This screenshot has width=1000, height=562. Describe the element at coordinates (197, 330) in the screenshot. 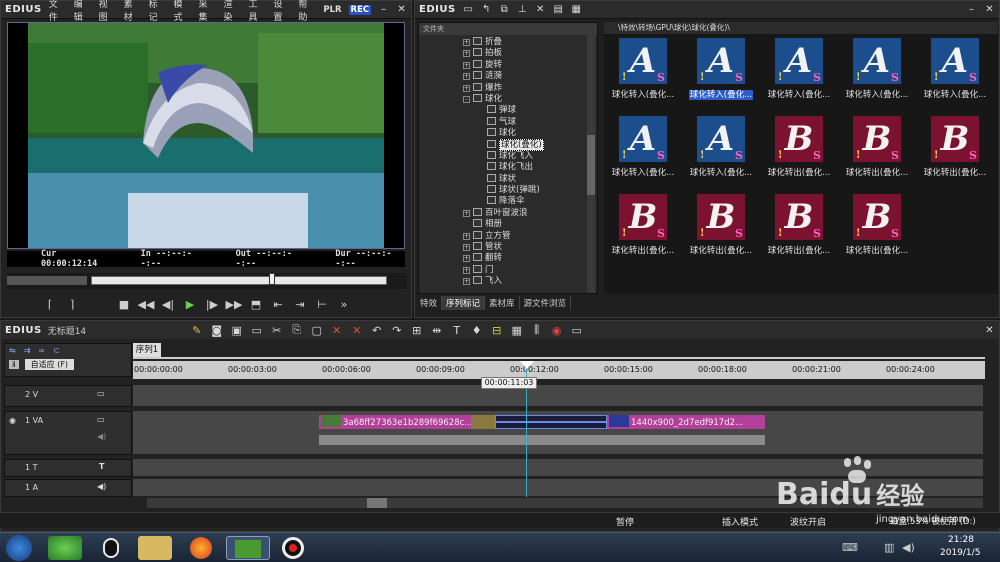

I see `new-project-icon: ✎` at that location.